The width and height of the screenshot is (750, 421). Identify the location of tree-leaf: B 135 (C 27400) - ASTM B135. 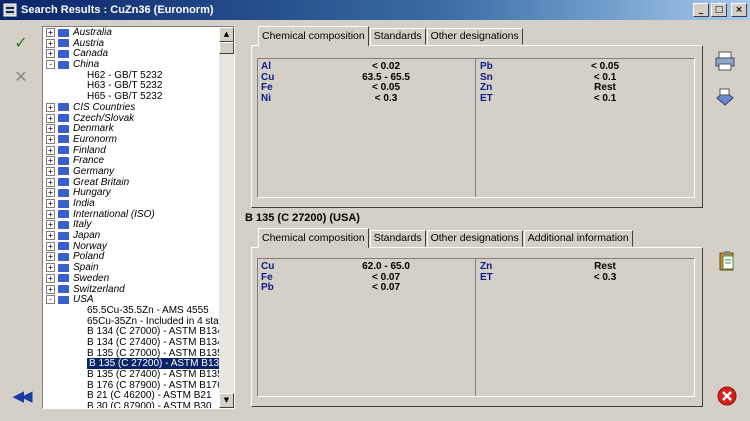
(131, 374).